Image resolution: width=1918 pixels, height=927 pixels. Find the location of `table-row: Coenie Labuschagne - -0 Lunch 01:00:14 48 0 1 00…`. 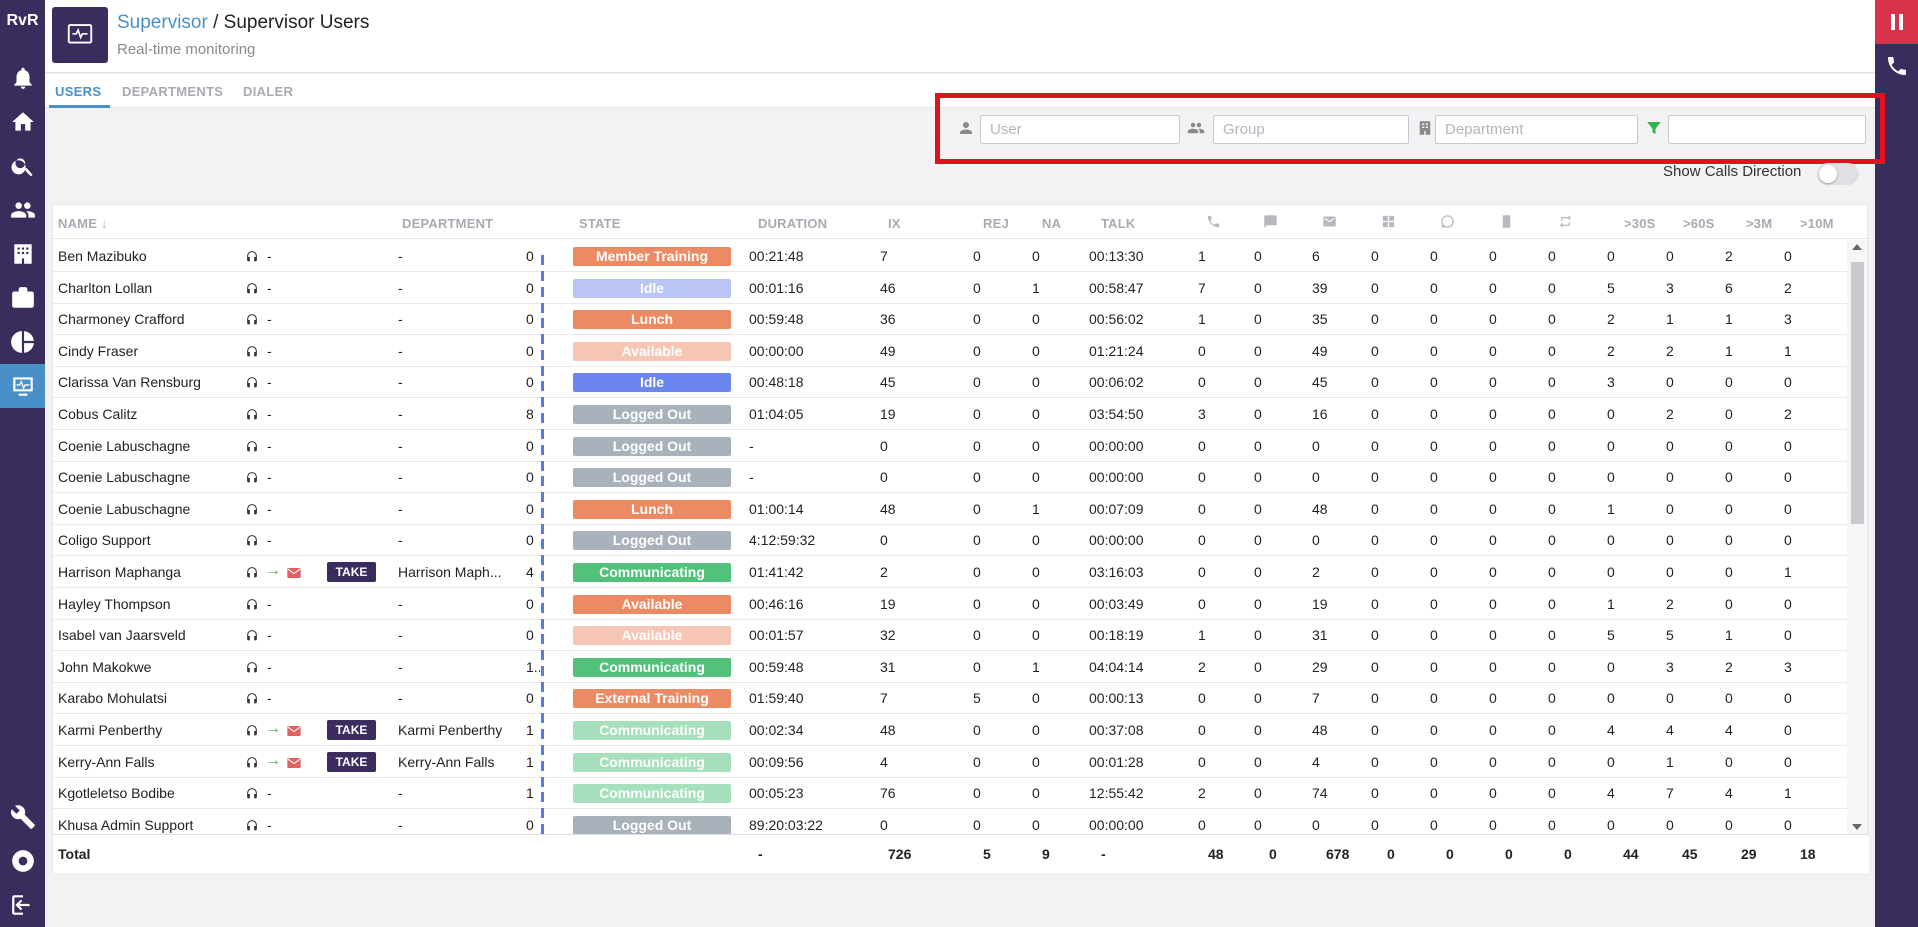

table-row: Coenie Labuschagne - -0 Lunch 01:00:14 48 0 1 00… is located at coordinates (951, 513).